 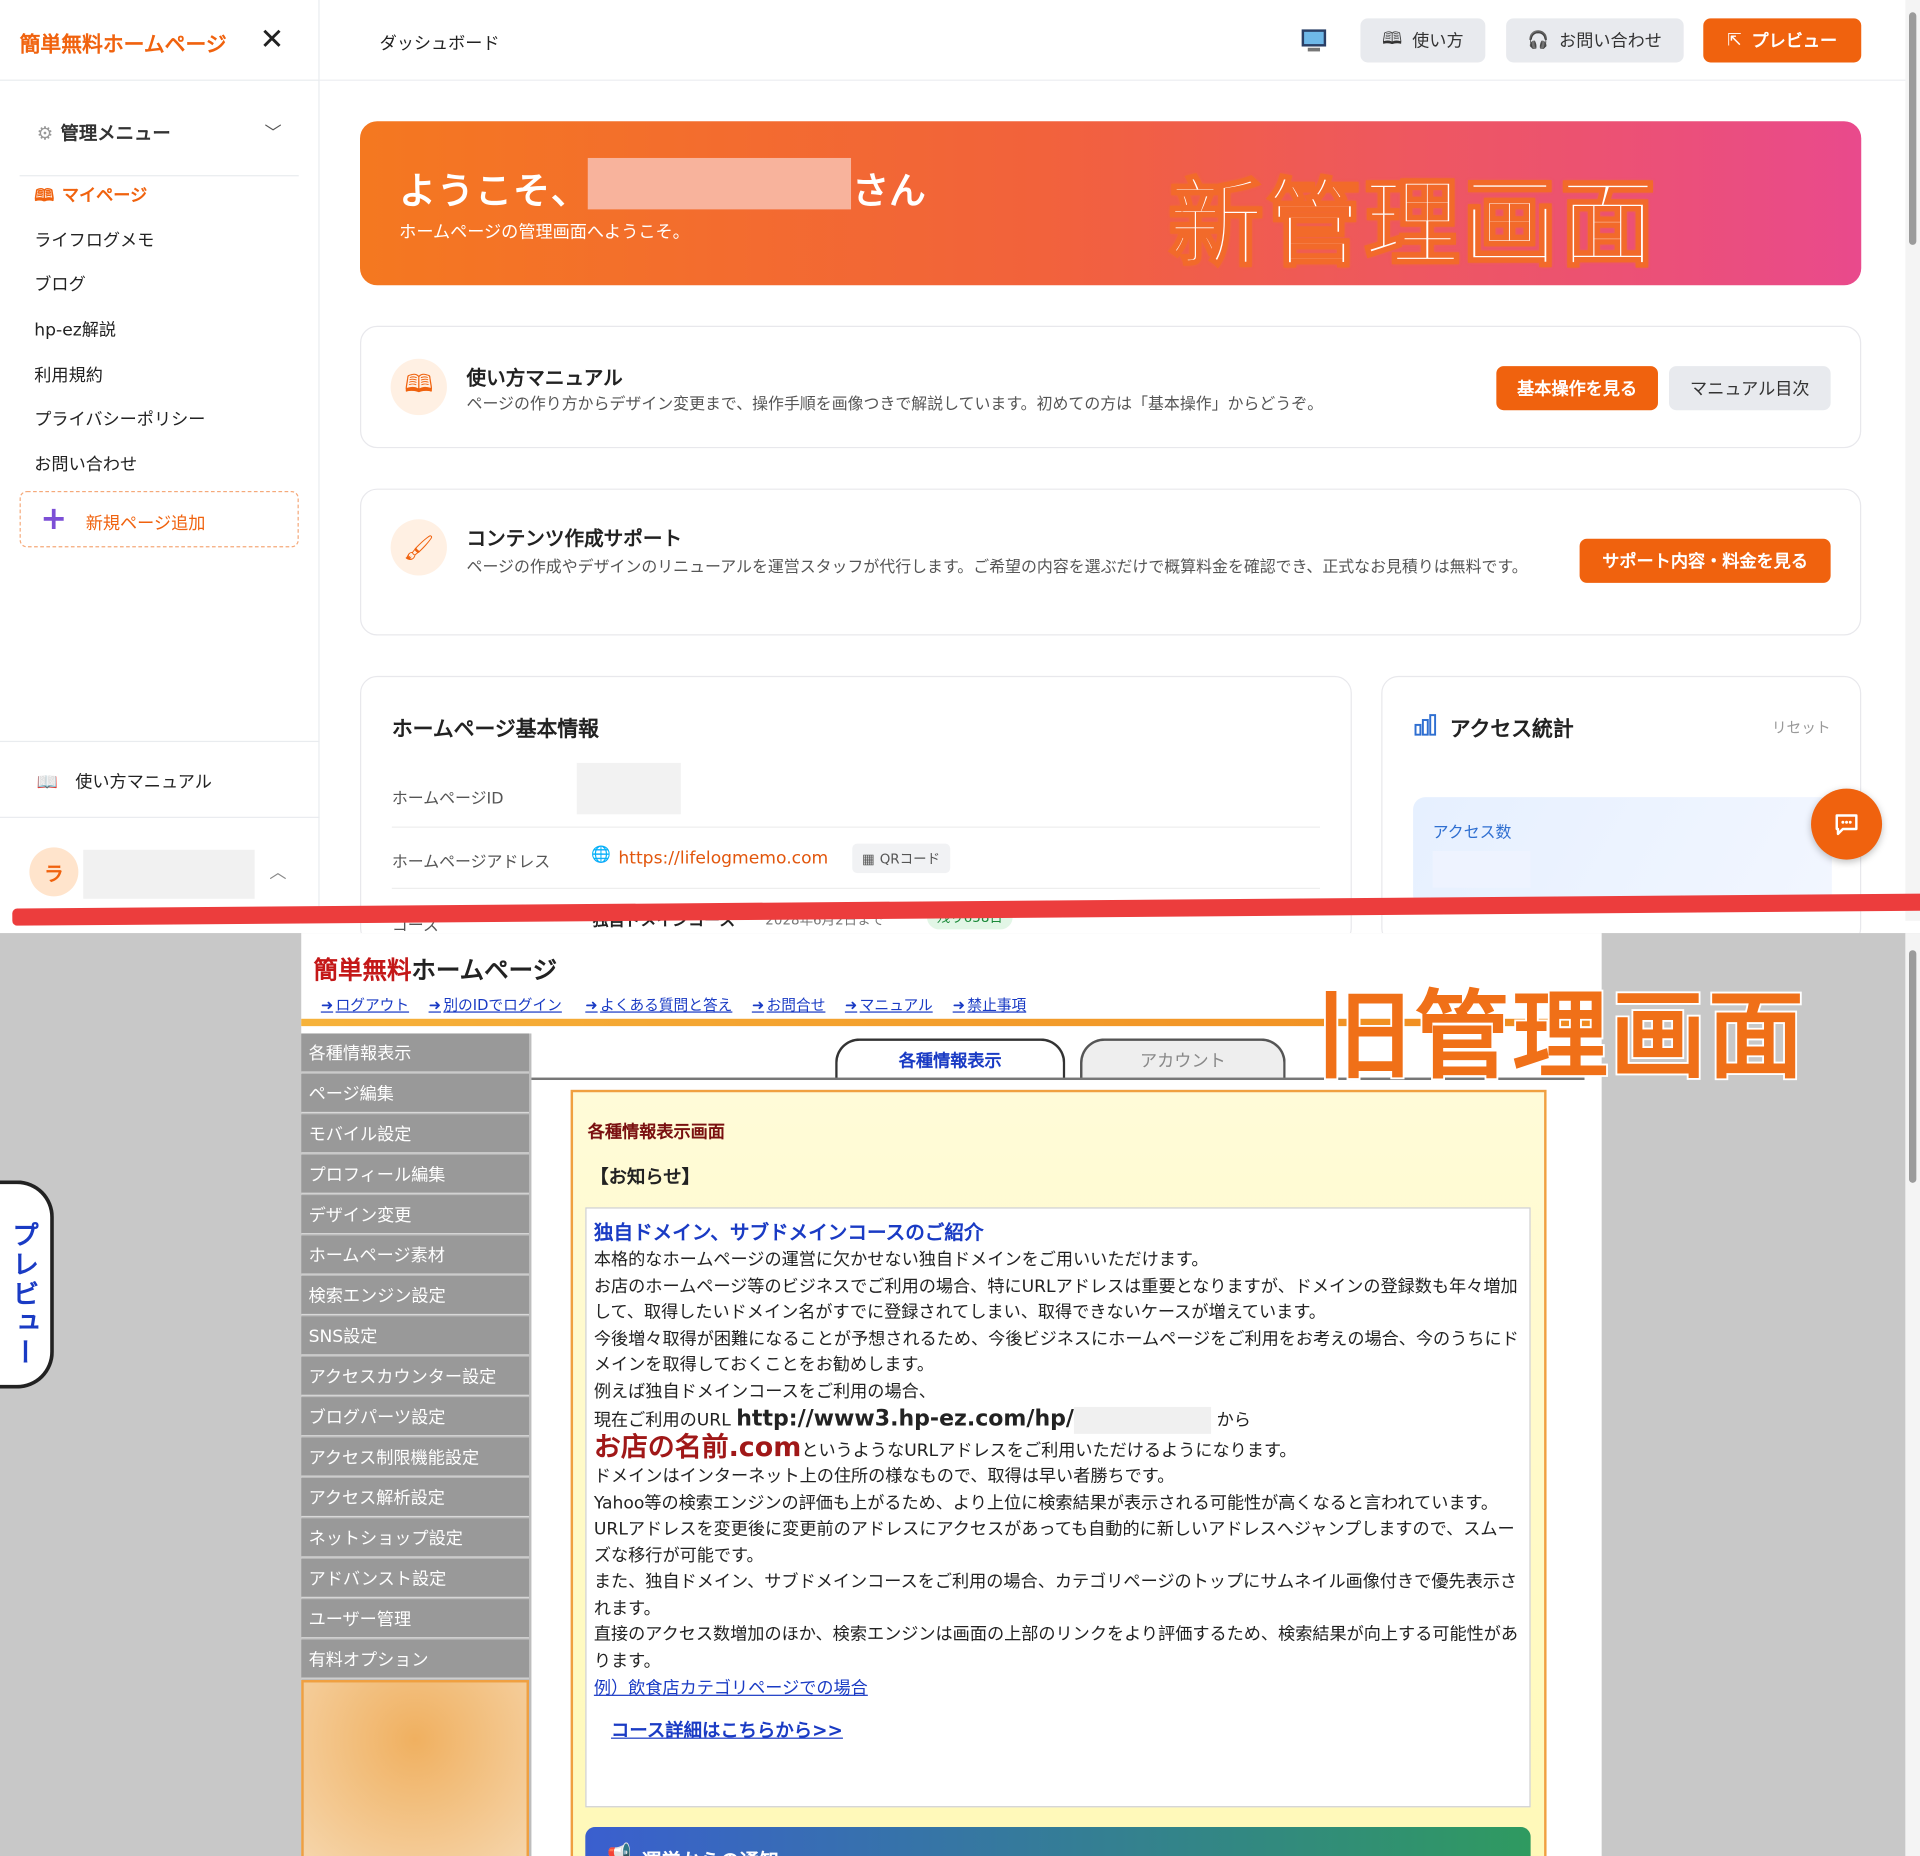 I want to click on url-prefix: 現在ご利用のURL, so click(x=662, y=1420).